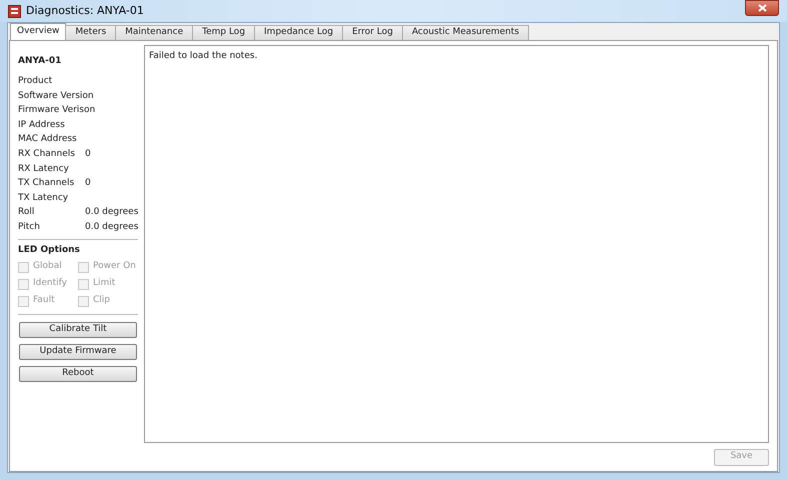 Image resolution: width=787 pixels, height=480 pixels. I want to click on property-label: RX Channels, so click(47, 155).